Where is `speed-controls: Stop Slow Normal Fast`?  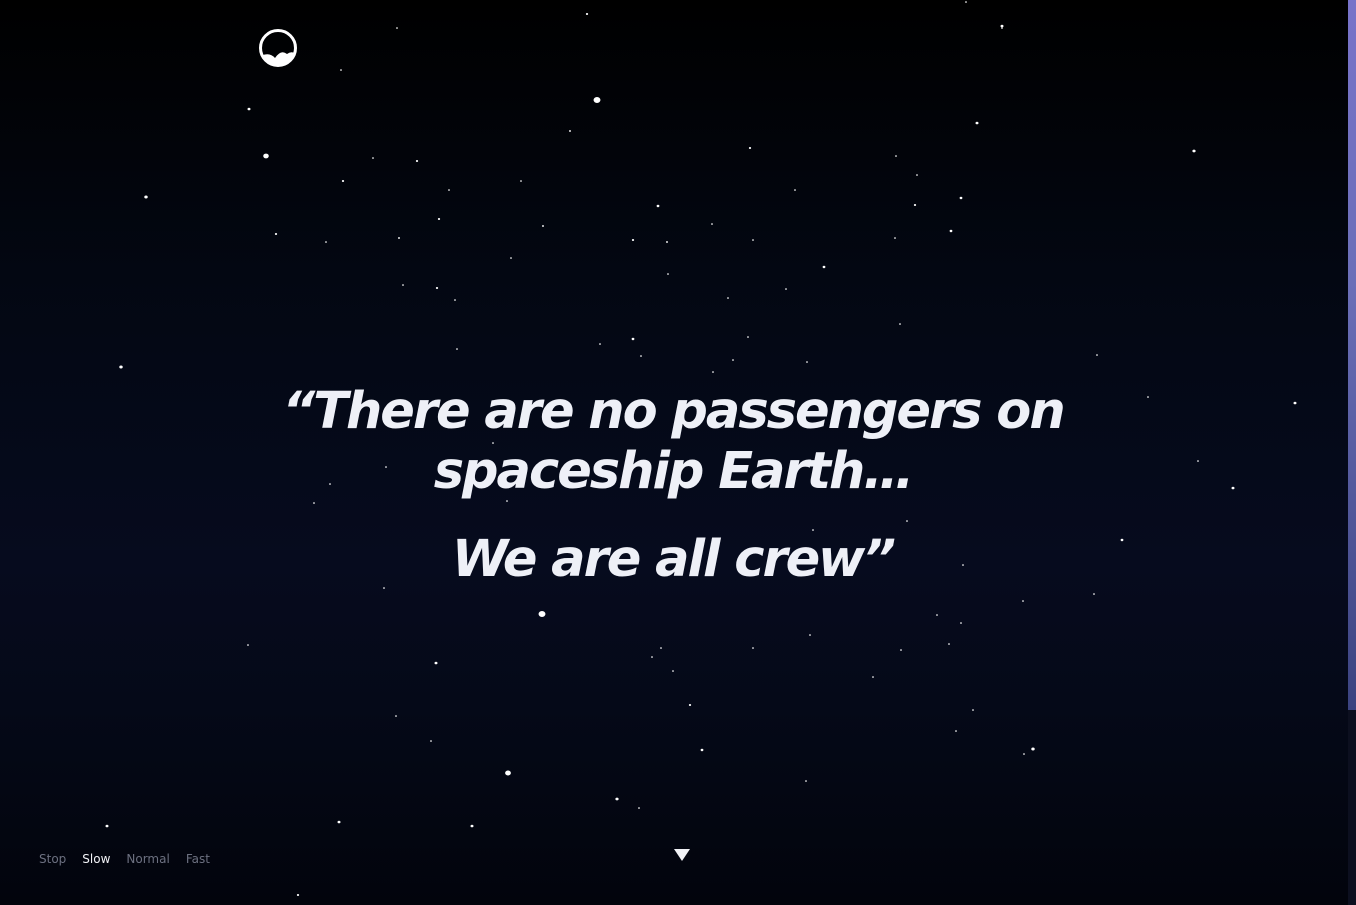 speed-controls: Stop Slow Normal Fast is located at coordinates (132, 859).